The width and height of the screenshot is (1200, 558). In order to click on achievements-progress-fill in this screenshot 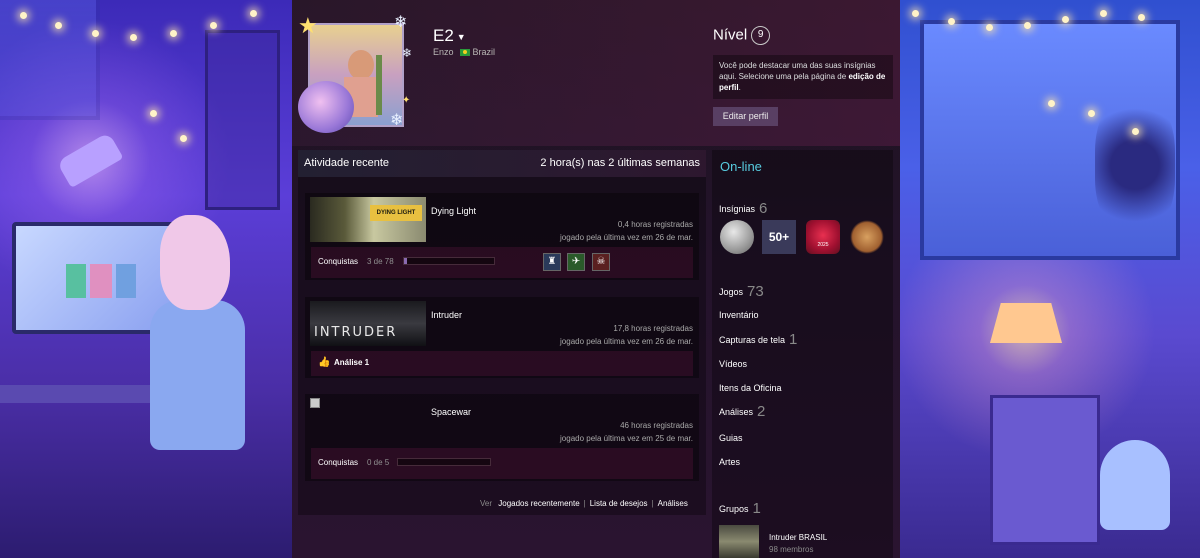, I will do `click(406, 261)`.